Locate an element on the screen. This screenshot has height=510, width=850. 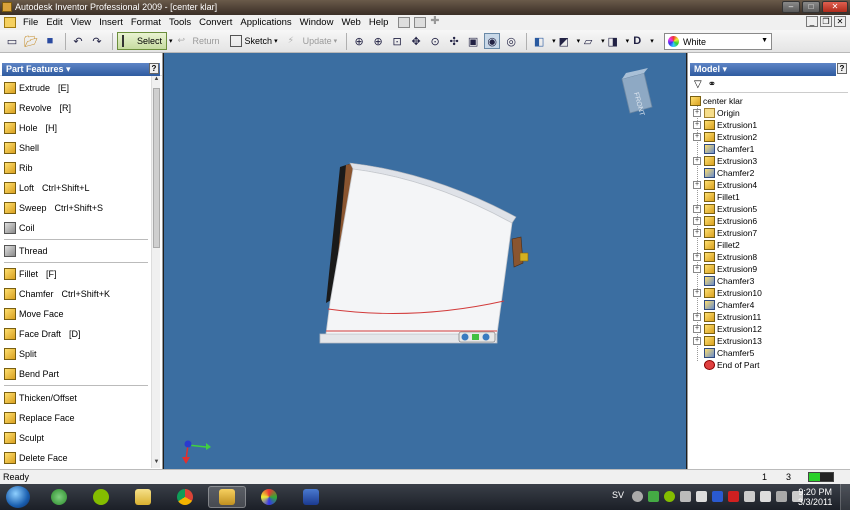
bluetooth-tray-icon is located at coordinates (717, 496).